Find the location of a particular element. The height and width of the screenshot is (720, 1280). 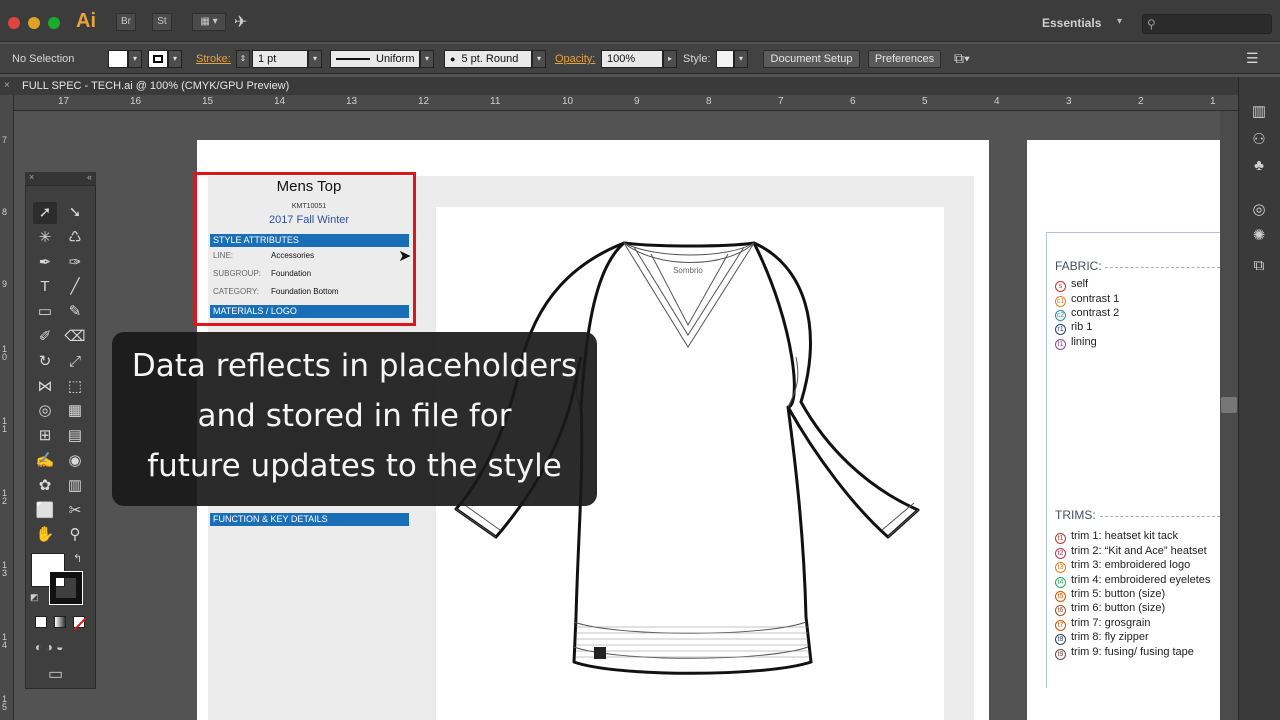

paintbrush-tool-icon: ✎ is located at coordinates (75, 312).